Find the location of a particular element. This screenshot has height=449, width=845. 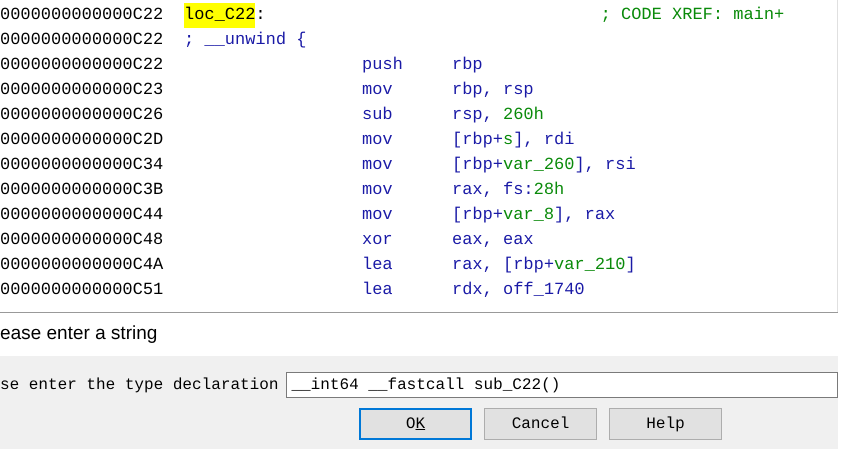

mnemonic: sub is located at coordinates (378, 115).